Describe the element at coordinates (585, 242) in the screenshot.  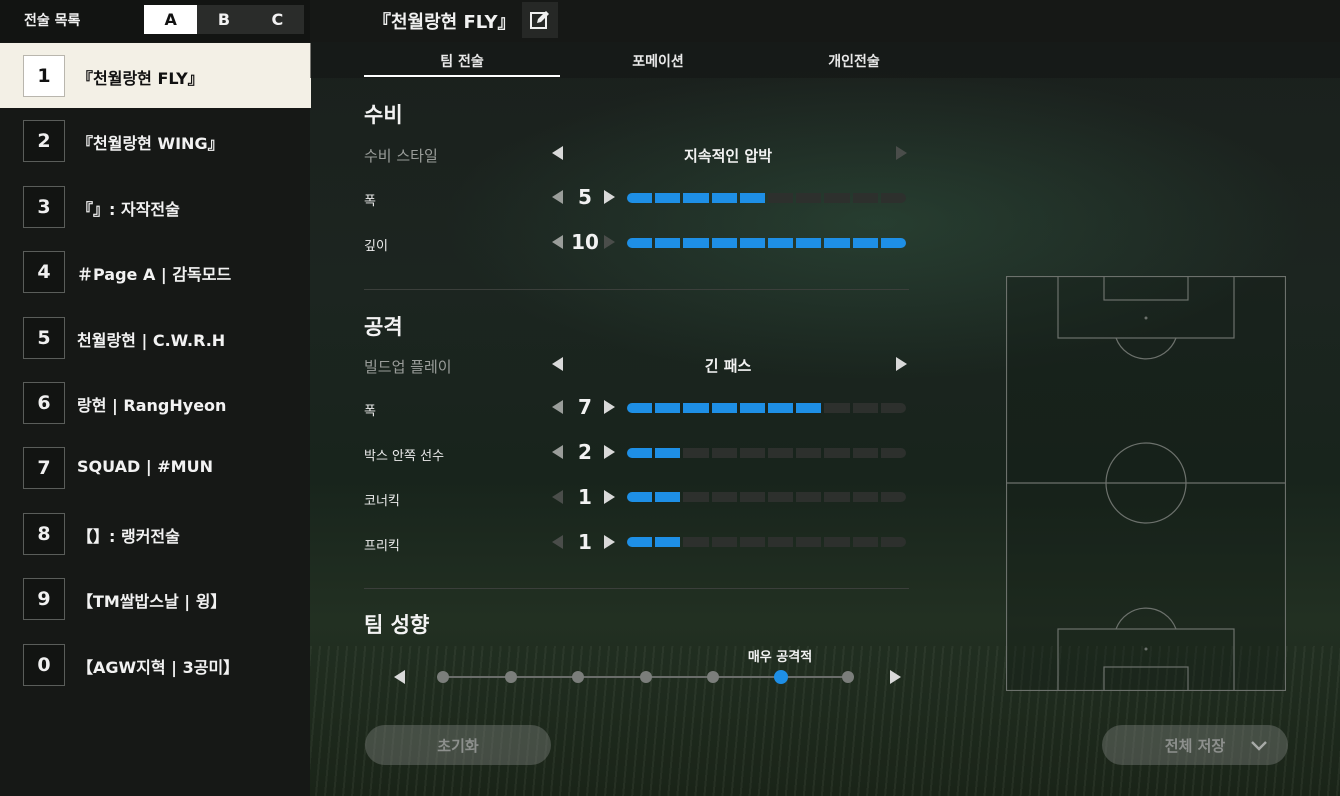
I see `defense-depth-value: 10` at that location.